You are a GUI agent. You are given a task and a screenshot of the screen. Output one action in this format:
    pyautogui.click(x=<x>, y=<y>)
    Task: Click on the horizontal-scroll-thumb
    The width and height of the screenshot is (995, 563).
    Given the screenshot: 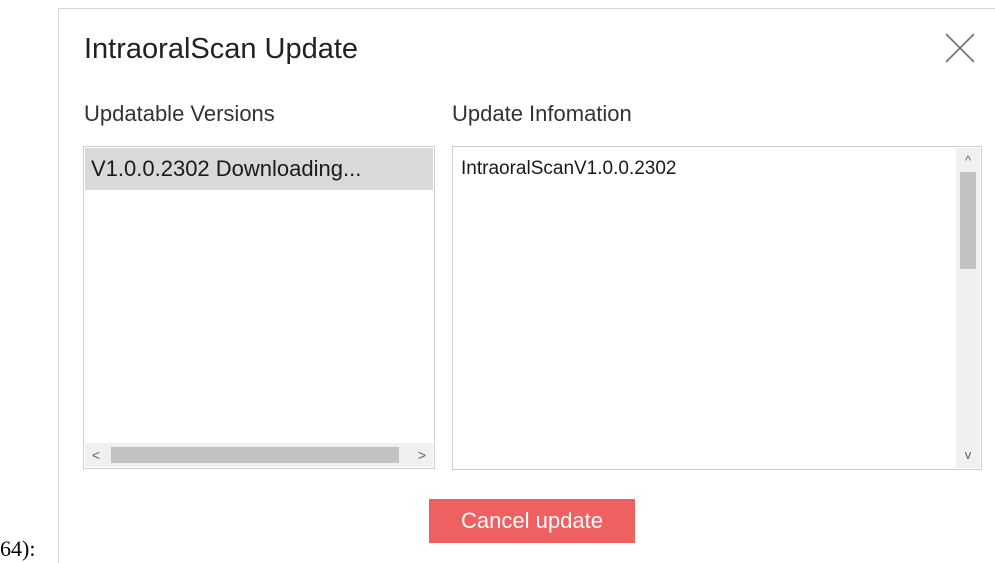 What is the action you would take?
    pyautogui.click(x=255, y=455)
    